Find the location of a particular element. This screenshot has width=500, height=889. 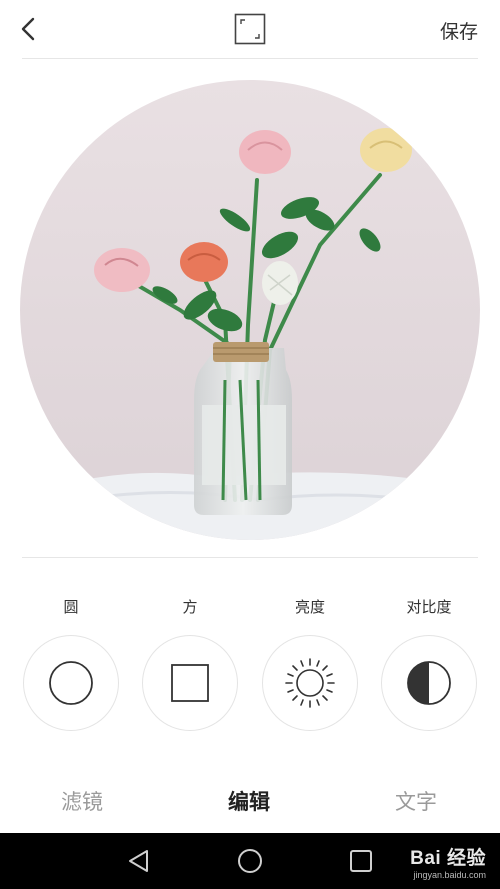

nav-home-button is located at coordinates (250, 861).